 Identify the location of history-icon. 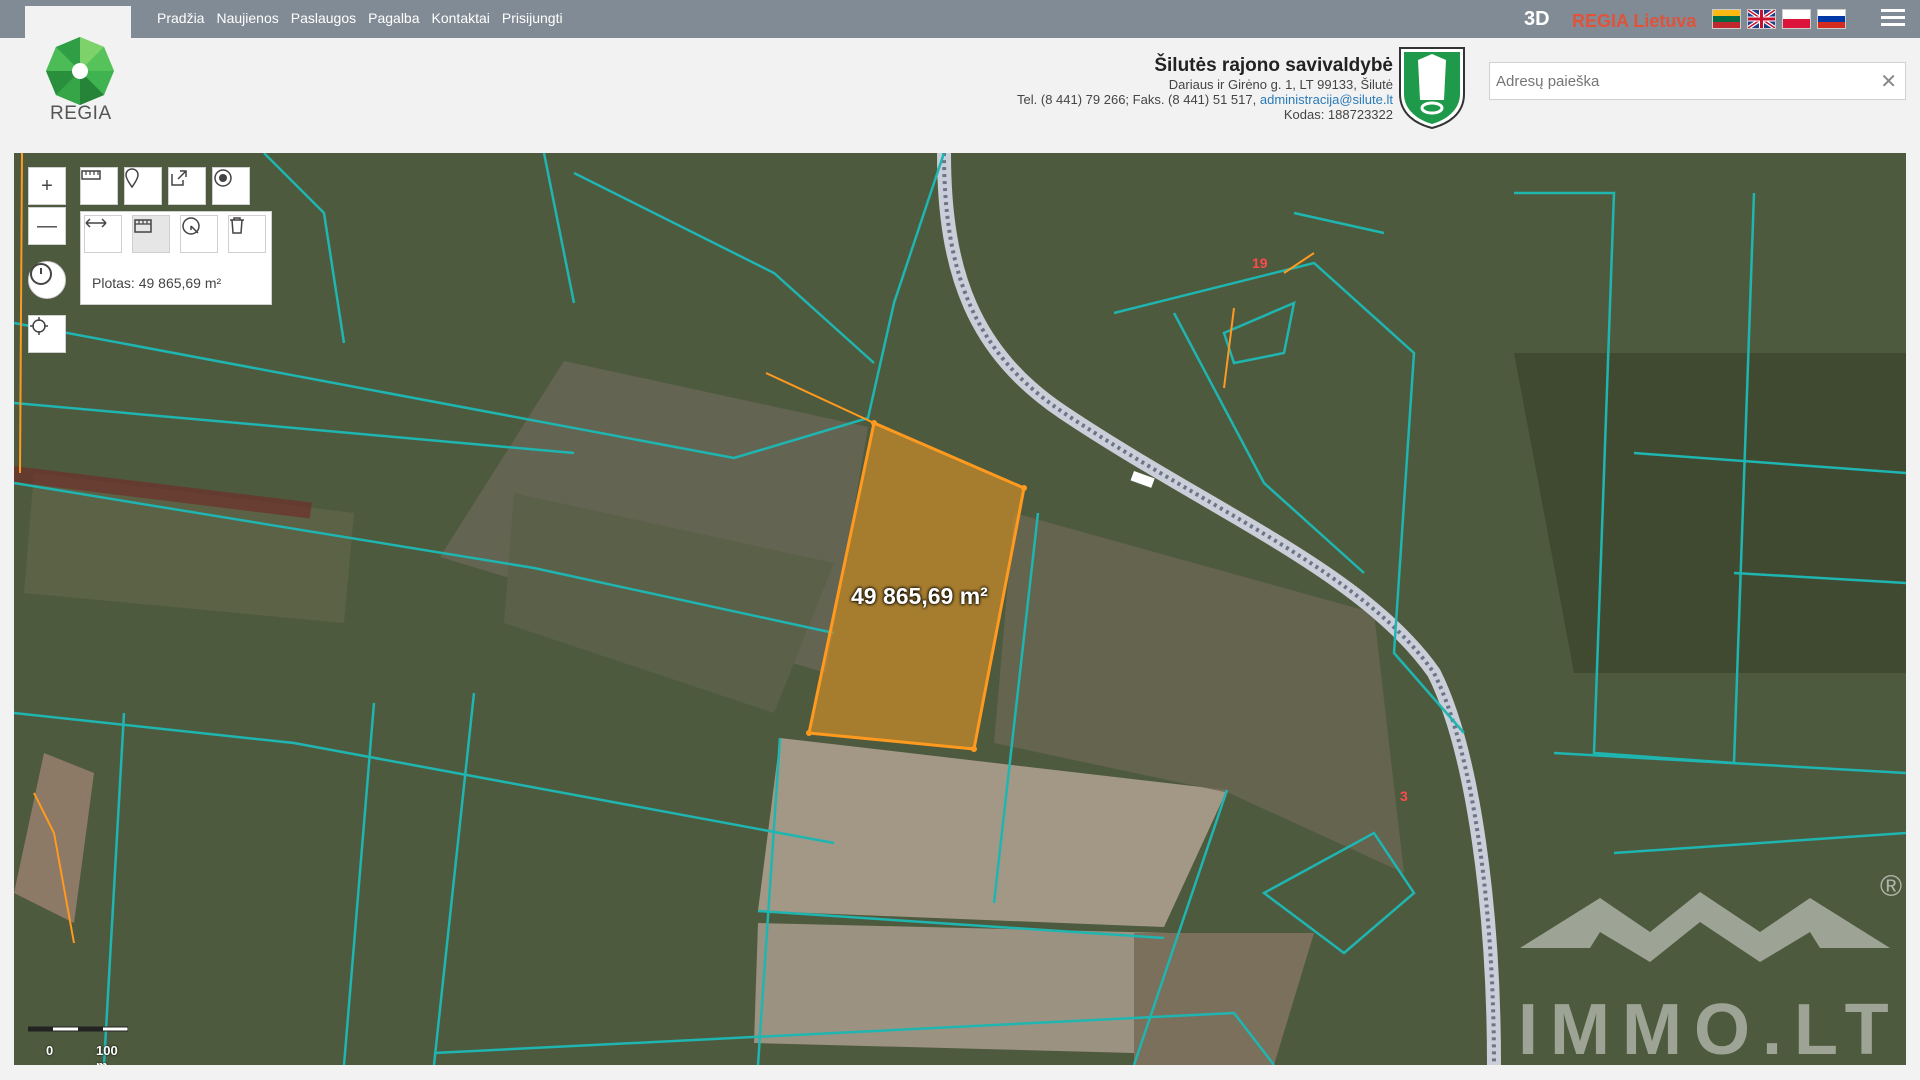
(41, 274).